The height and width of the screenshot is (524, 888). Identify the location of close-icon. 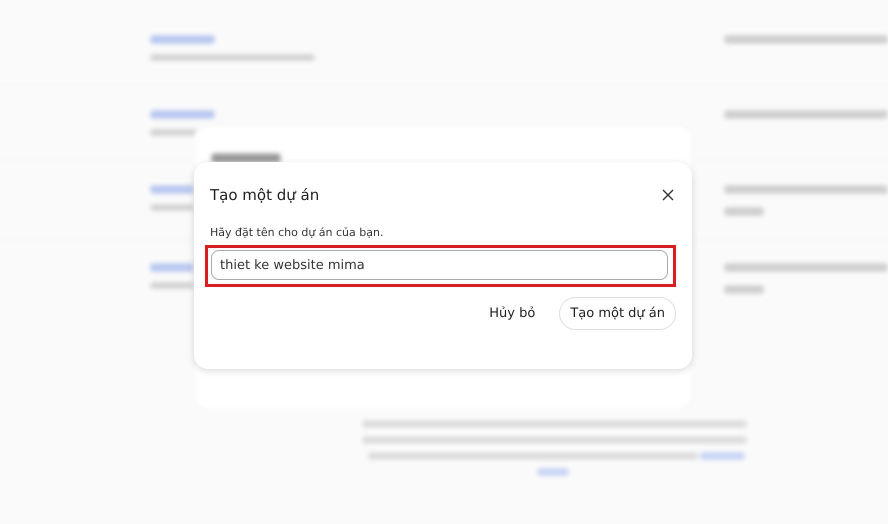
(668, 195).